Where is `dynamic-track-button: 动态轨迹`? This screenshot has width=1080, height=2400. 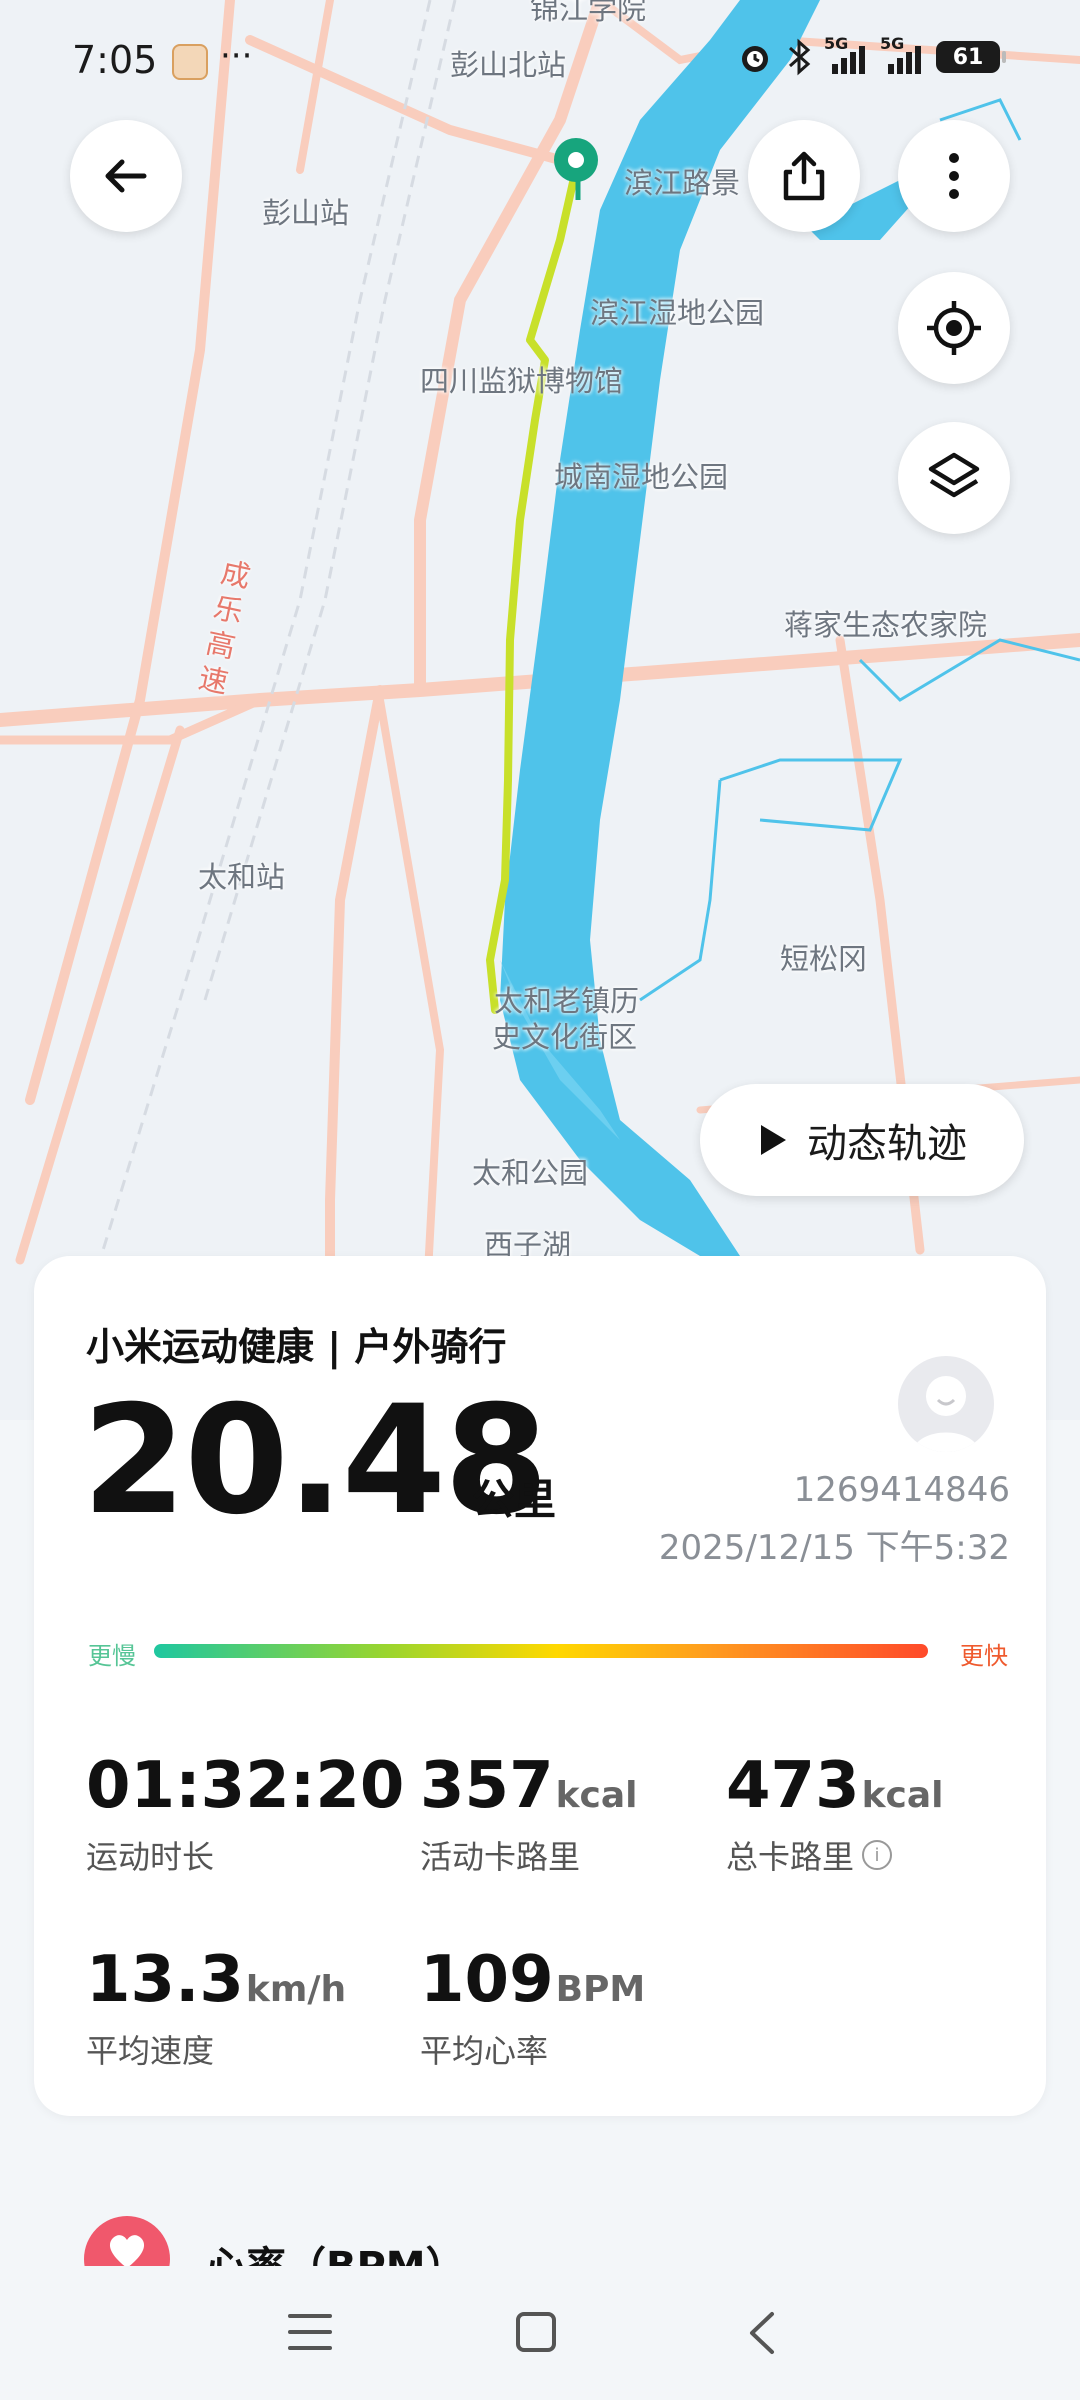 dynamic-track-button: 动态轨迹 is located at coordinates (862, 1140).